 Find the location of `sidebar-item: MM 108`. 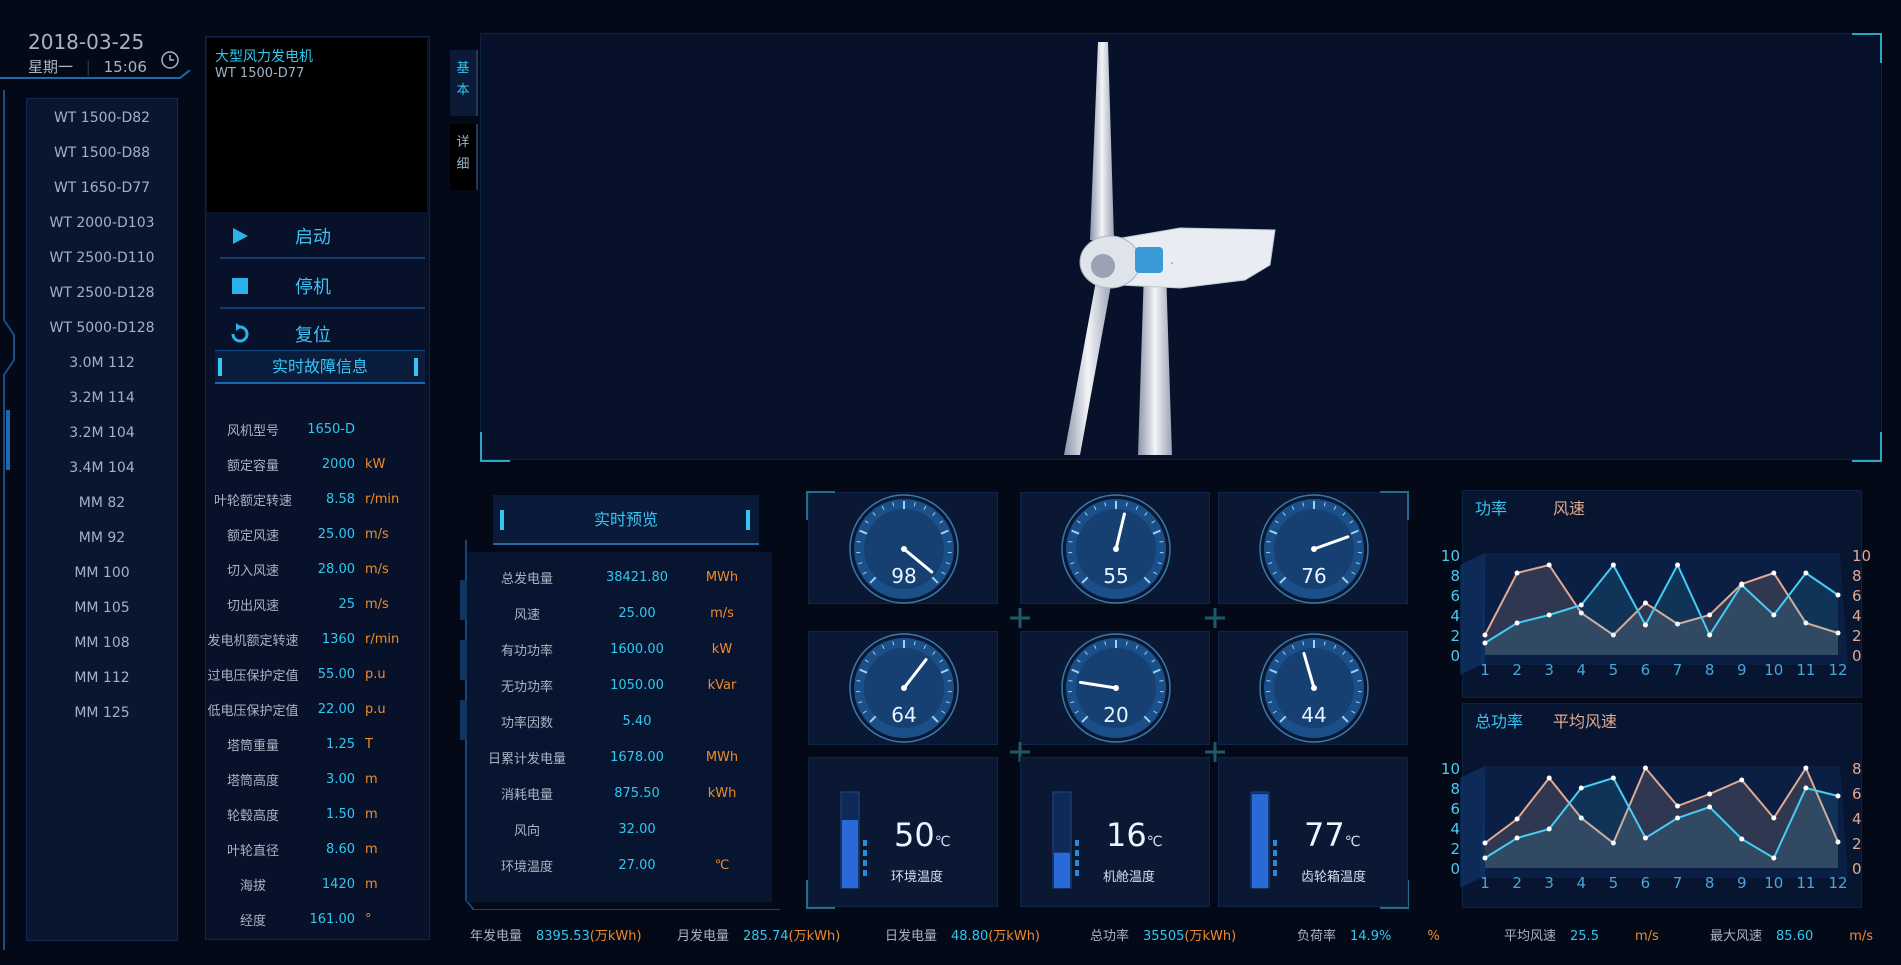

sidebar-item: MM 108 is located at coordinates (102, 643).